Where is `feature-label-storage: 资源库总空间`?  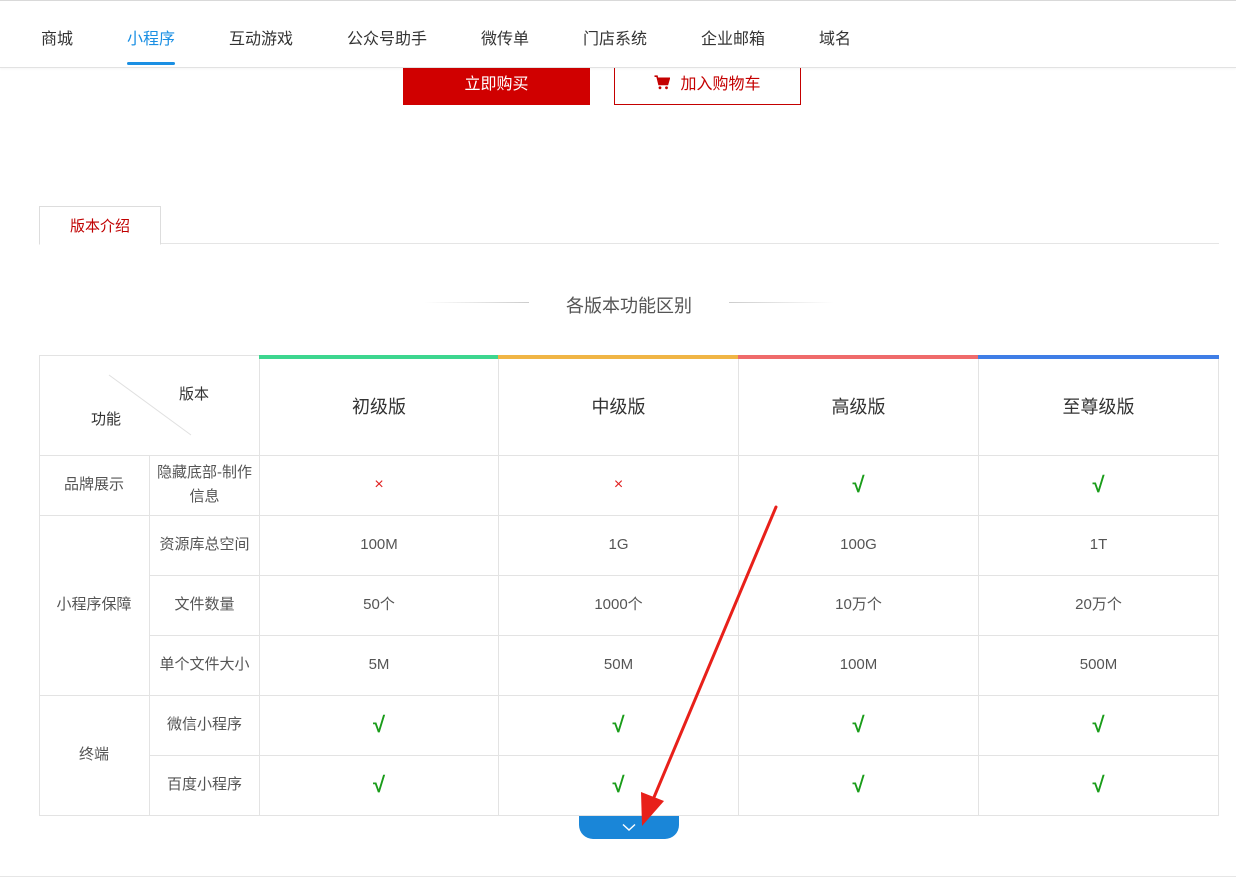 feature-label-storage: 资源库总空间 is located at coordinates (204, 544).